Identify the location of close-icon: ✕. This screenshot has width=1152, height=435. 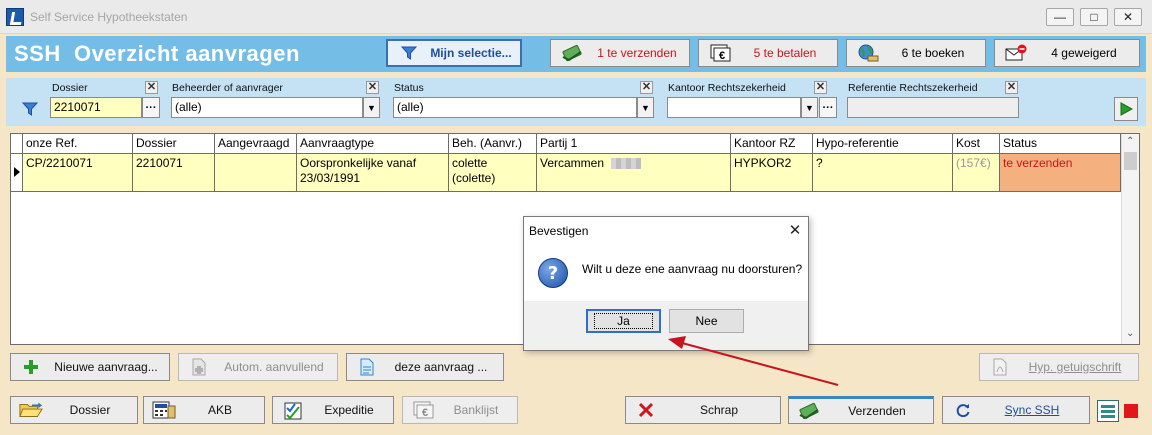
(1128, 17).